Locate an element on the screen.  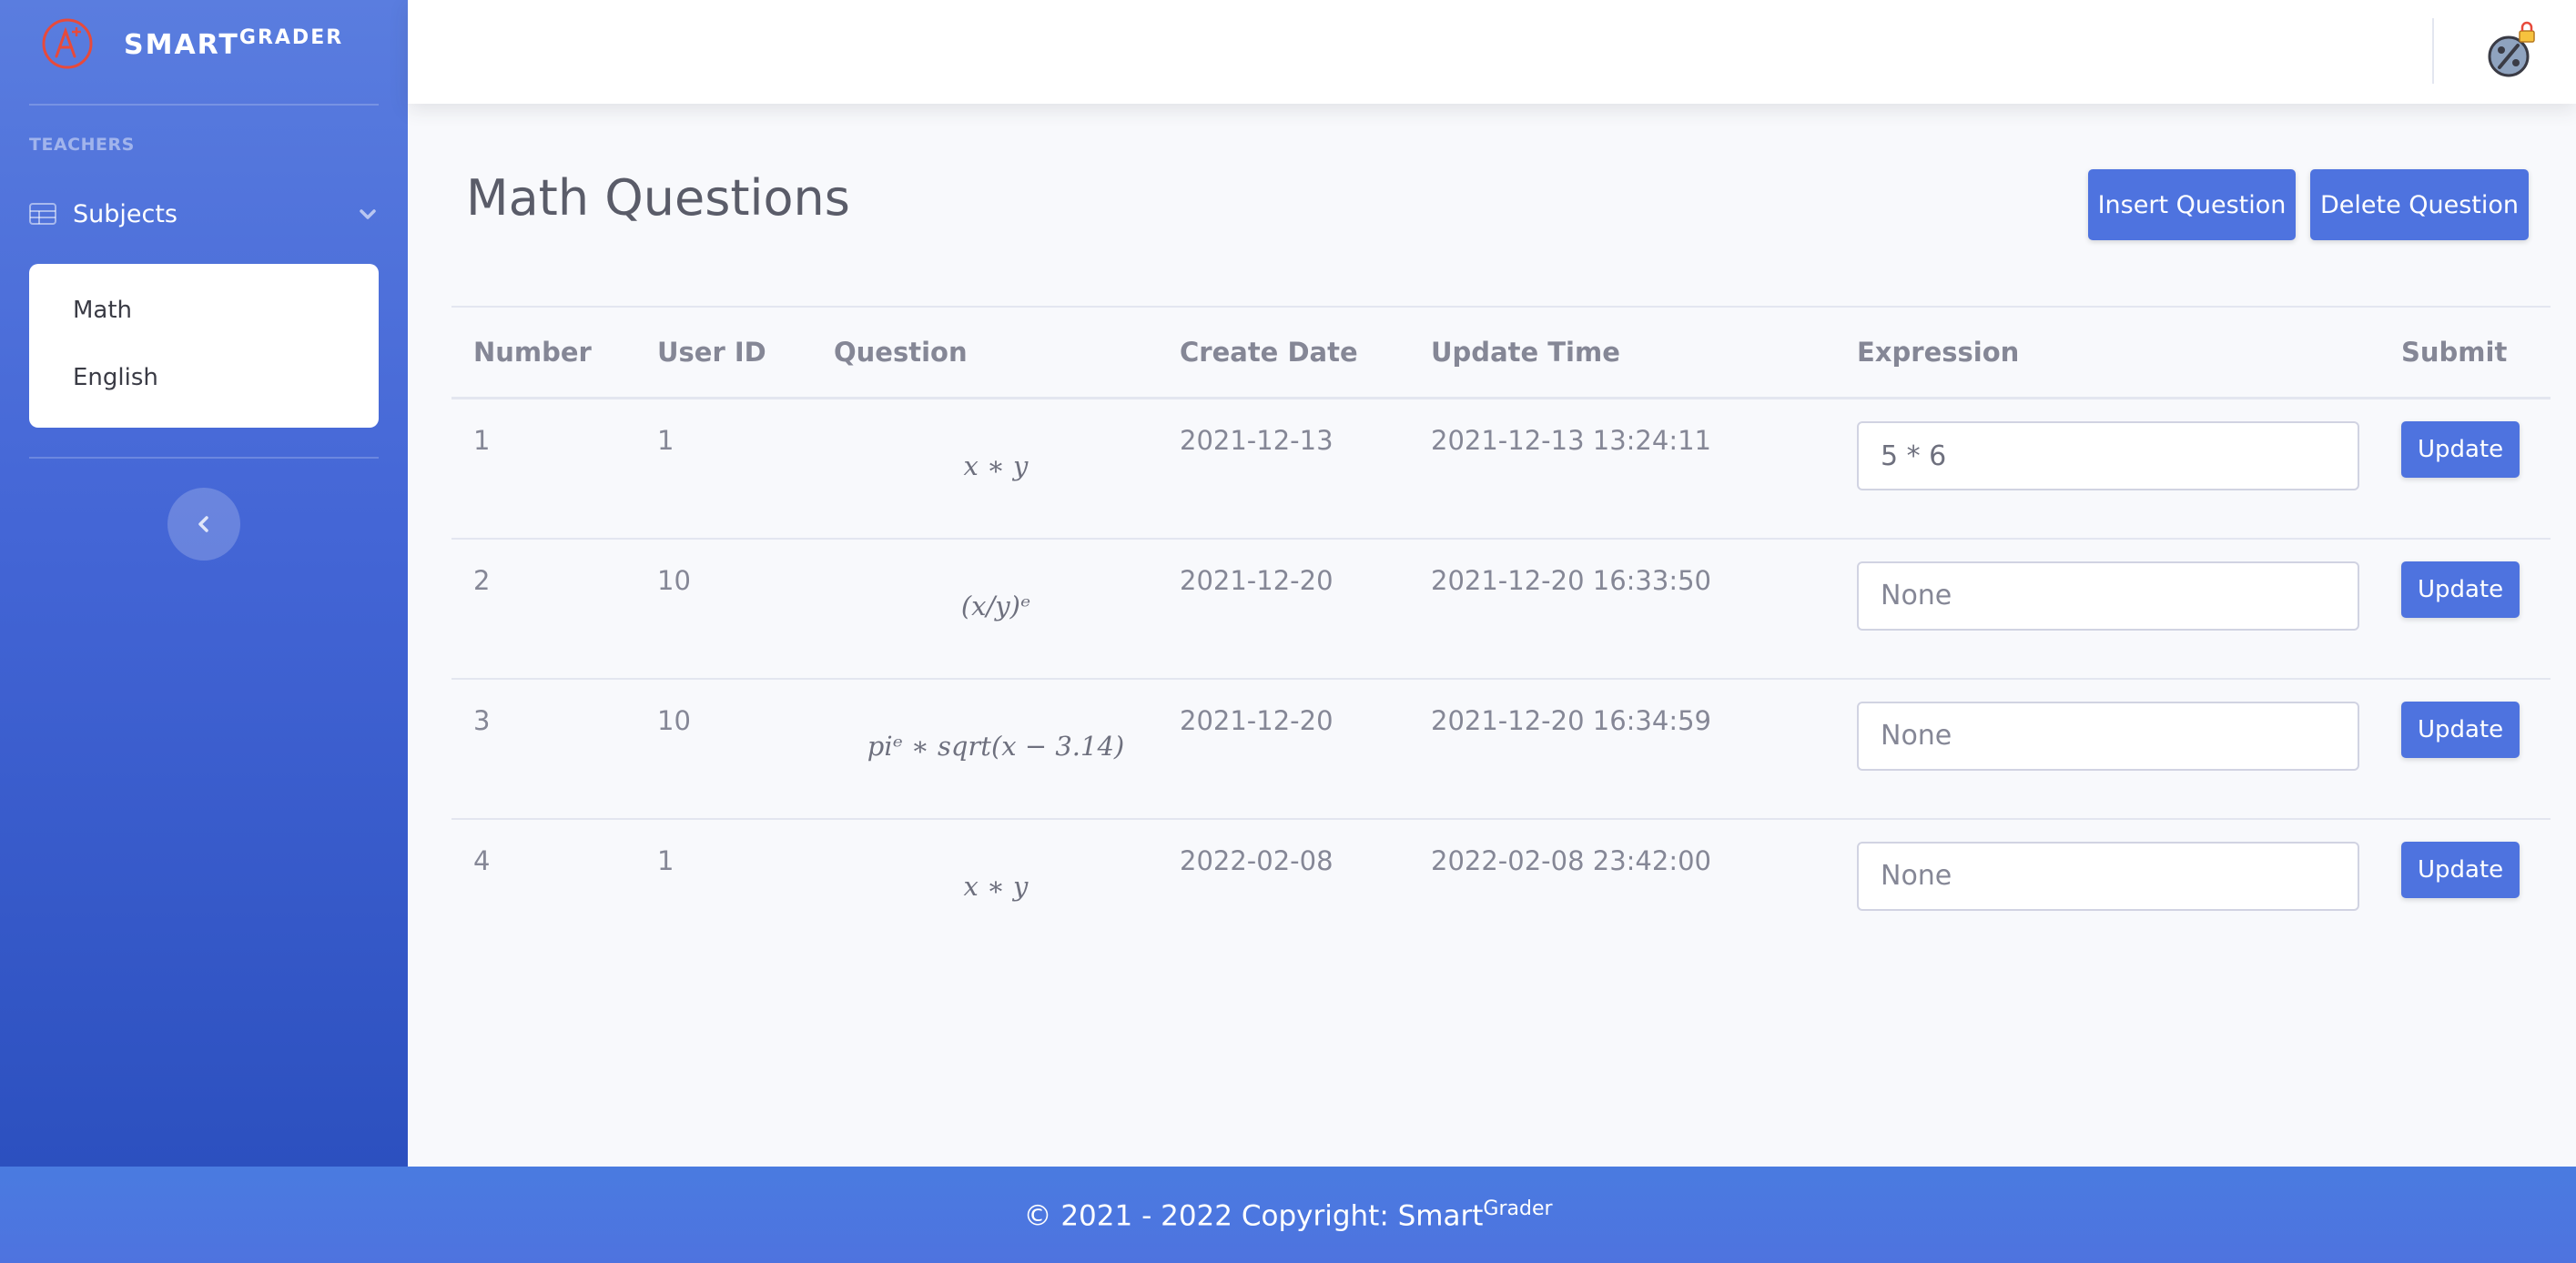
cell-number: 2 is located at coordinates (543, 609).